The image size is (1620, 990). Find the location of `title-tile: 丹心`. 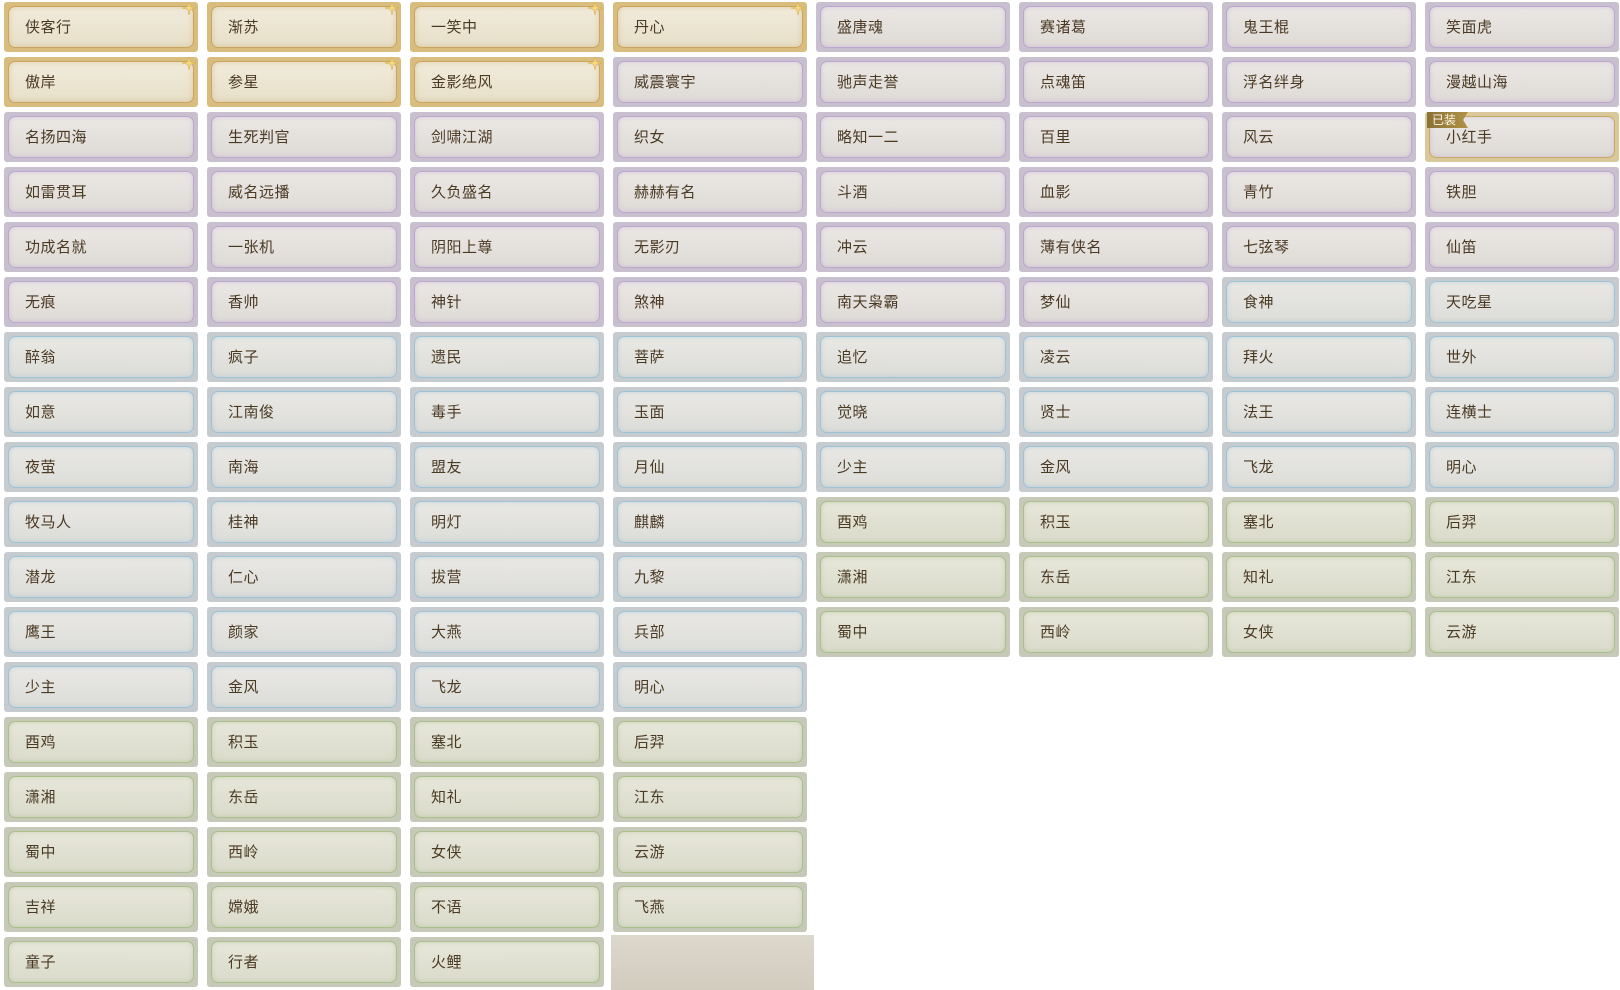

title-tile: 丹心 is located at coordinates (710, 27).